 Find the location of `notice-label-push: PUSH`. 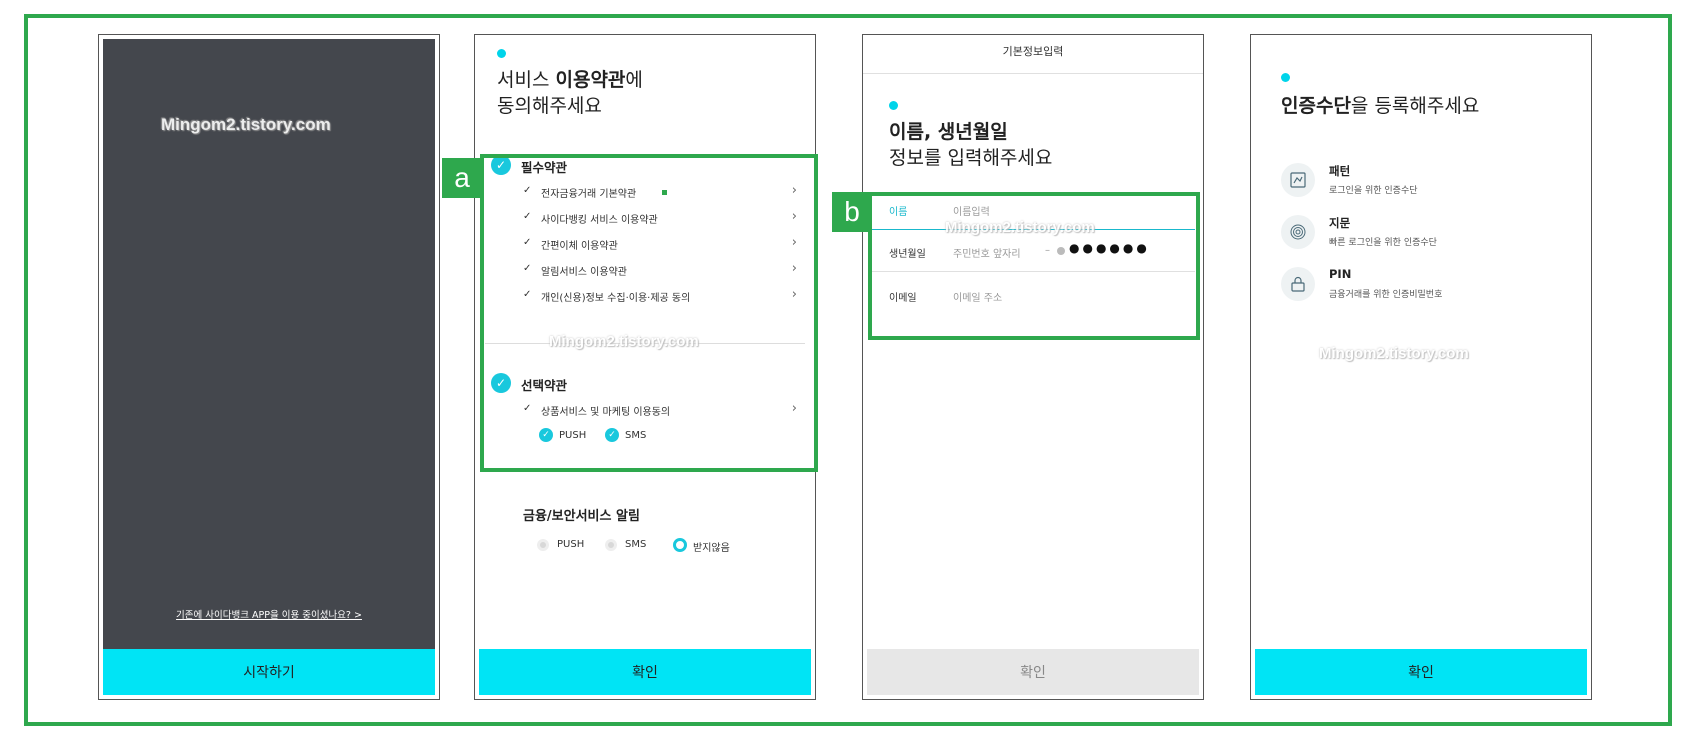

notice-label-push: PUSH is located at coordinates (571, 544).